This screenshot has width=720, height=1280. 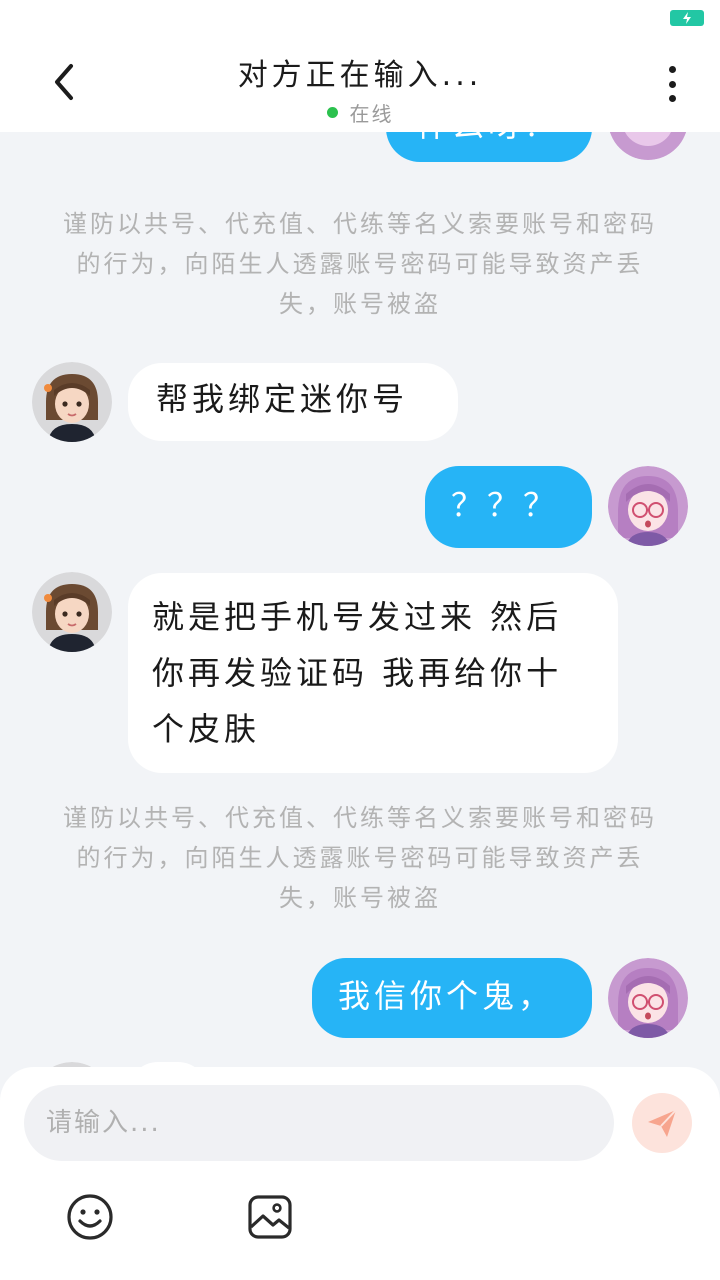 What do you see at coordinates (452, 998) in the screenshot?
I see `message-bubble-outgoing: 我信你个鬼，` at bounding box center [452, 998].